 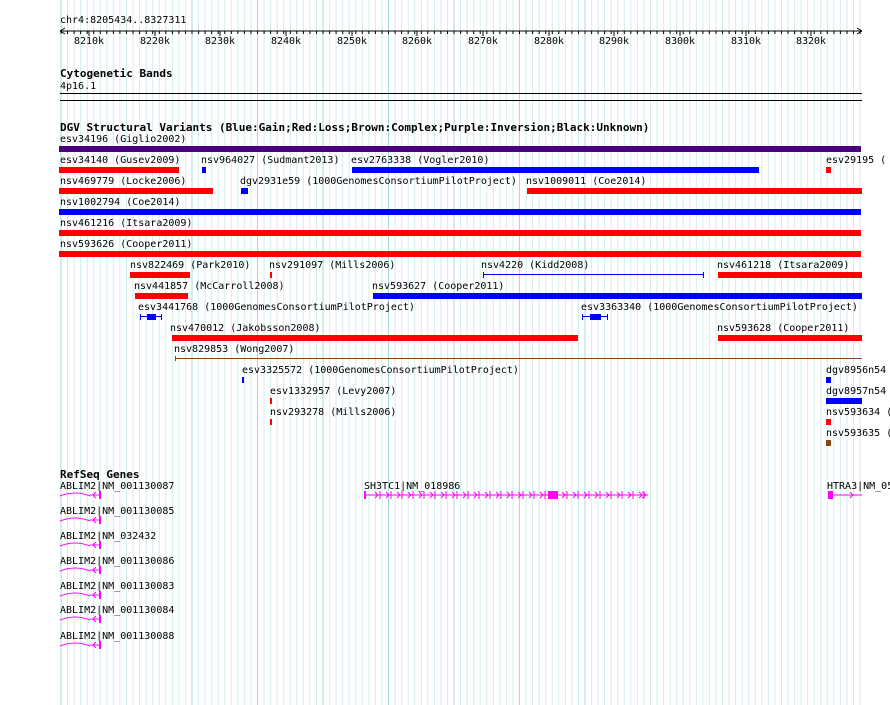 I want to click on dgv-feature-label: nsv593635 (, so click(x=858, y=433).